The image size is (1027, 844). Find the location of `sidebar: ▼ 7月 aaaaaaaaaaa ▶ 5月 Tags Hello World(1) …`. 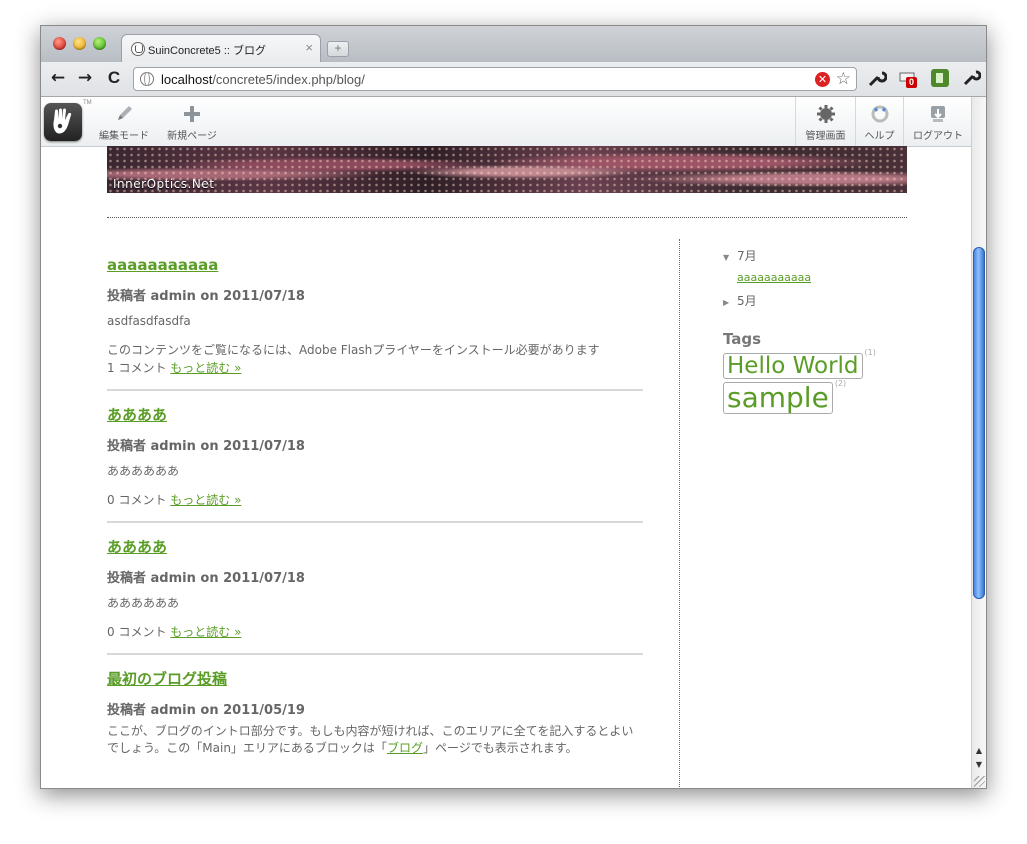

sidebar: ▼ 7月 aaaaaaaaaaa ▶ 5月 Tags Hello World(1) … is located at coordinates (833, 330).